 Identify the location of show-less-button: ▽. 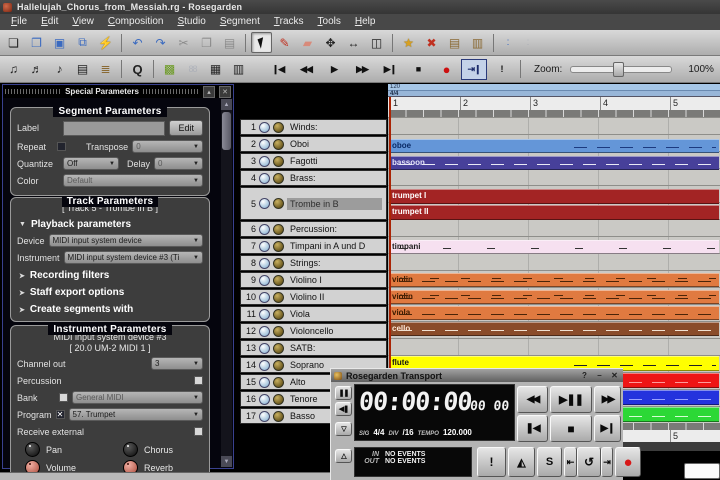
(343, 429).